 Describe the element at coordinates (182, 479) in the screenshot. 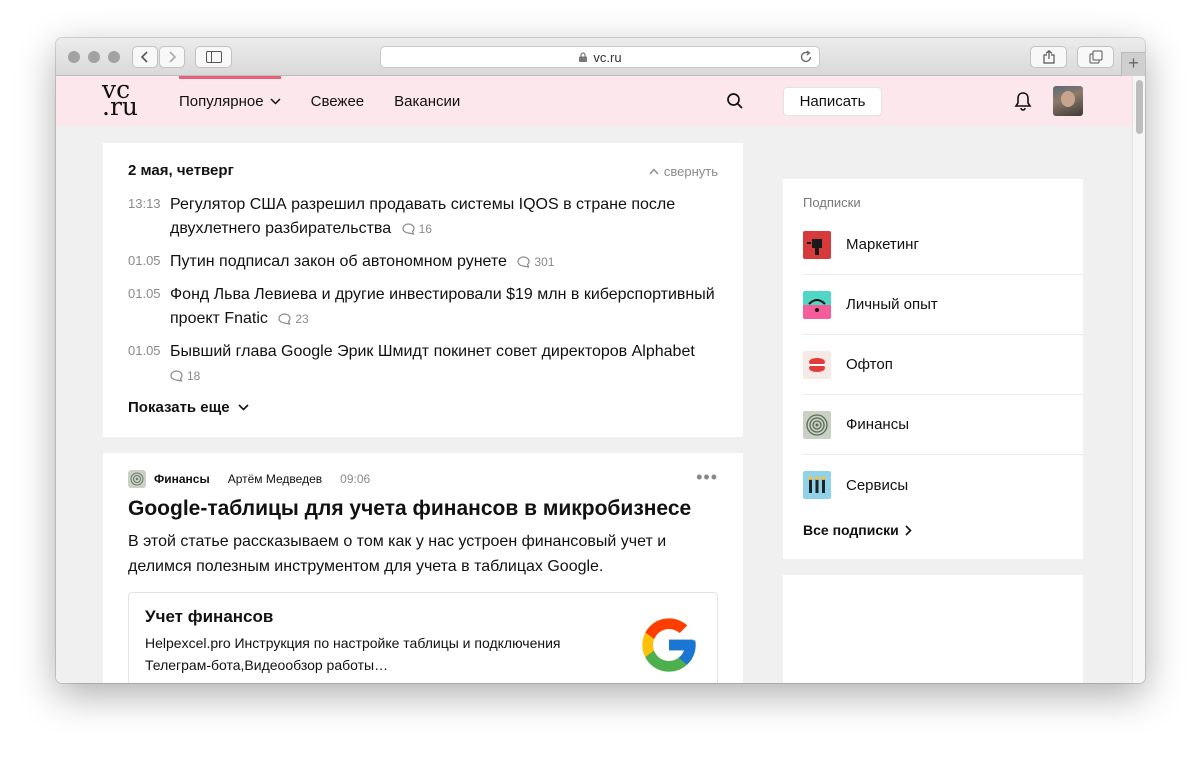

I see `post-category: Финансы` at that location.